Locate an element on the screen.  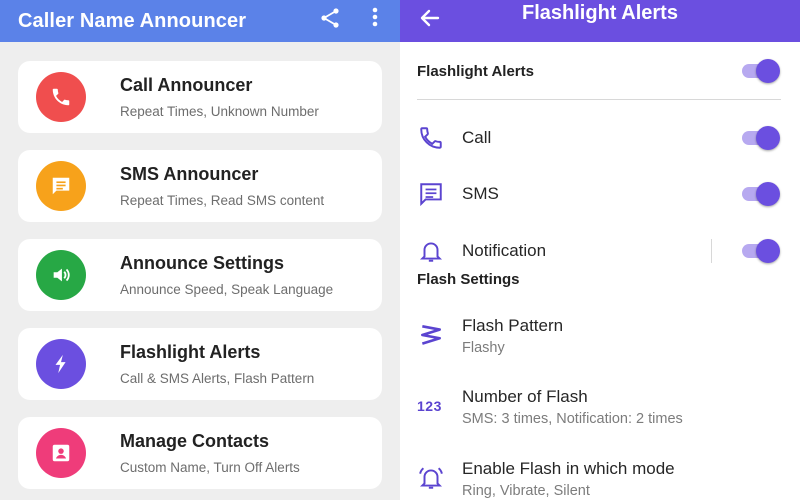
announce-settings-circle is located at coordinates (61, 275).